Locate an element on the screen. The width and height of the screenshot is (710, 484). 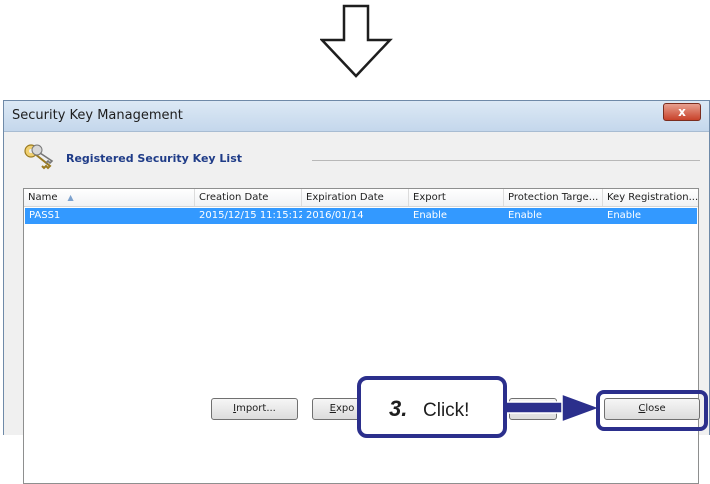
sort-up-icon: ▲ is located at coordinates (70, 197).